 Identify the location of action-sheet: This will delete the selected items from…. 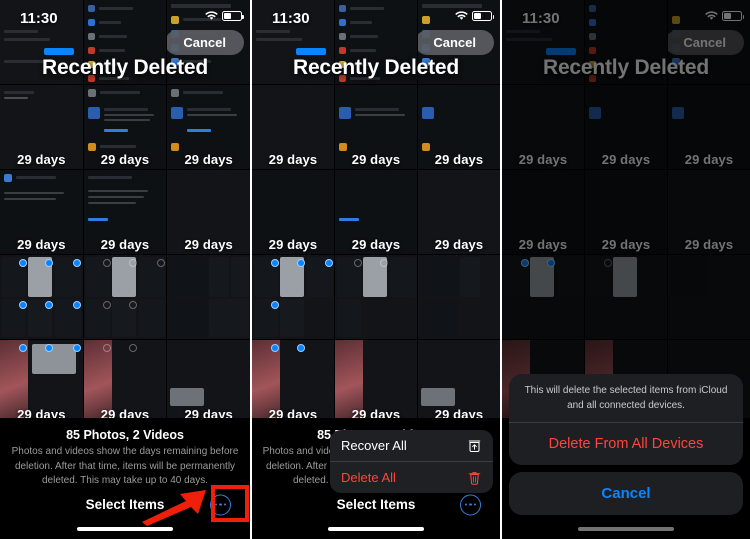
(626, 419).